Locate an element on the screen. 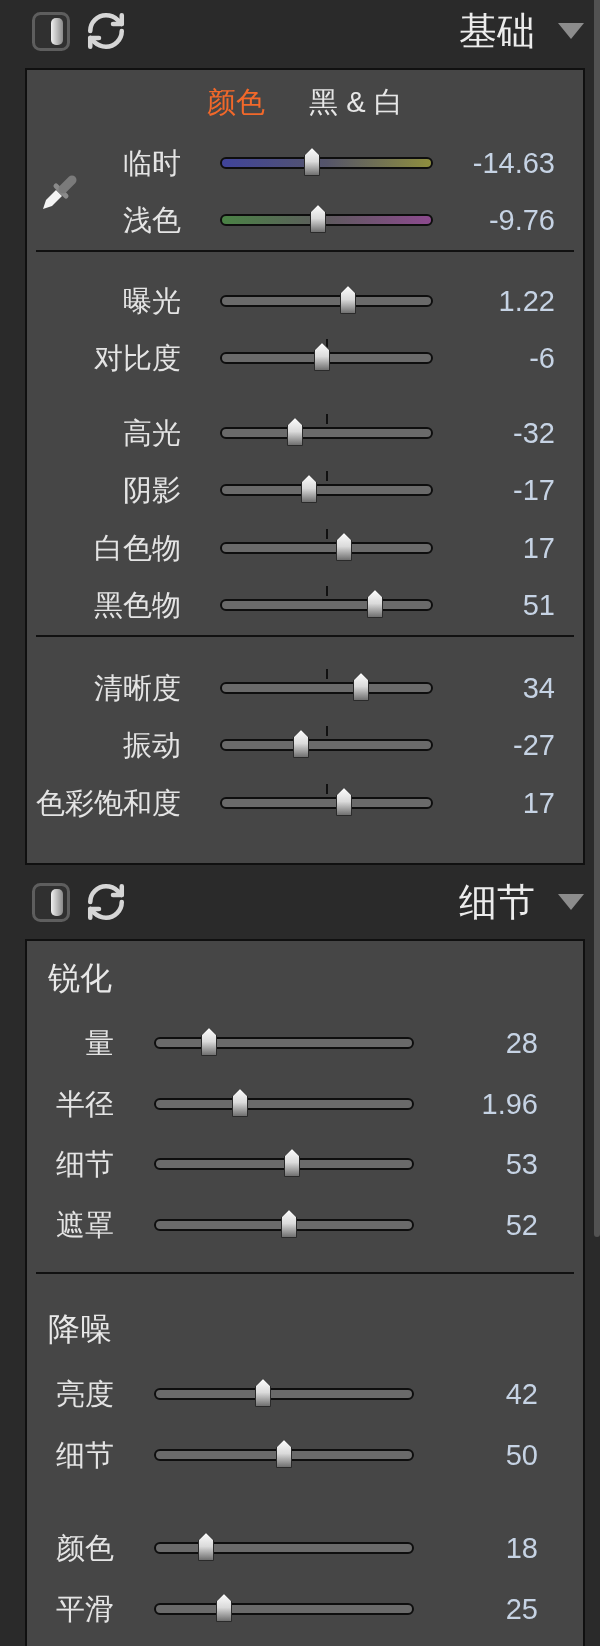 This screenshot has width=600, height=1646. slider-label: 曝光 is located at coordinates (151, 300).